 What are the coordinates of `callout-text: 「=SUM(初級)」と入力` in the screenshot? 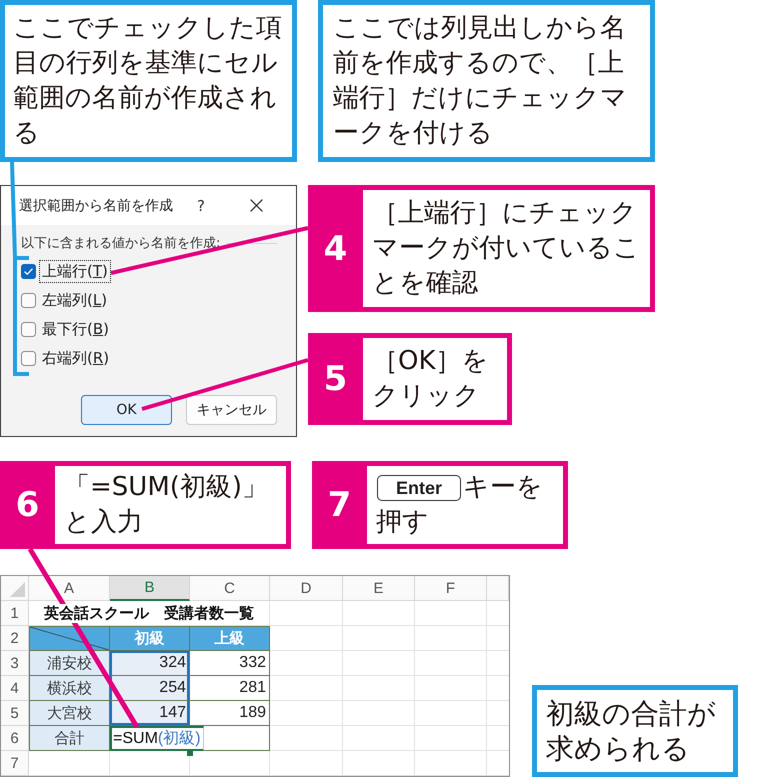 It's located at (167, 505).